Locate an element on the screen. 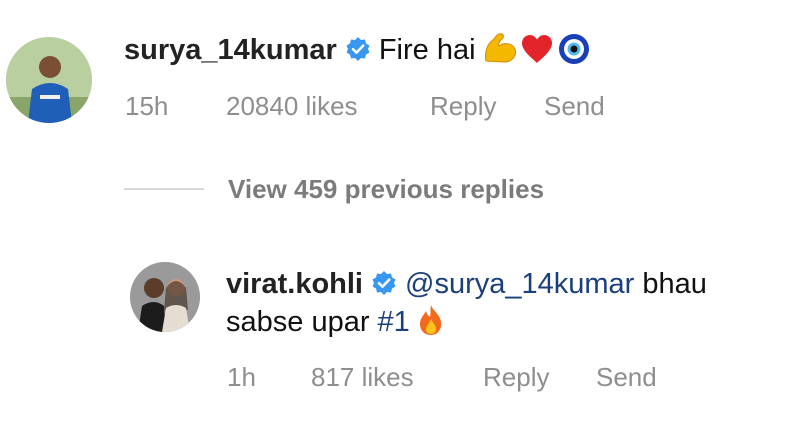  reply-send-button: Send is located at coordinates (626, 377).